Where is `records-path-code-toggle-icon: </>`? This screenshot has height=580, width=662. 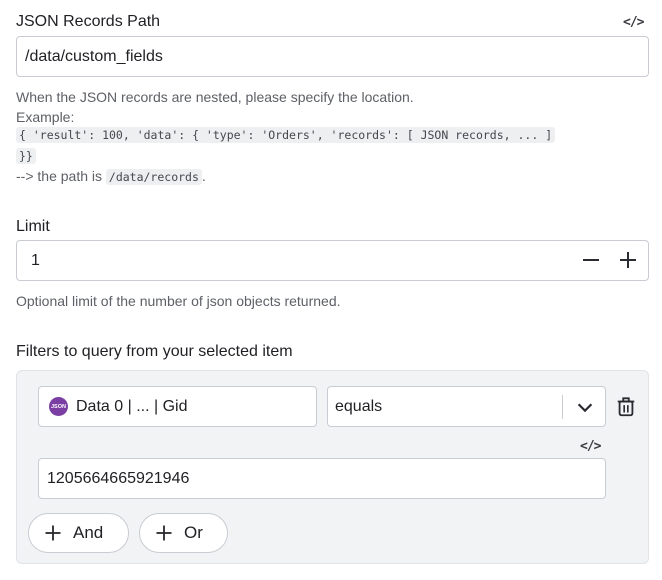
records-path-code-toggle-icon: </> is located at coordinates (634, 22).